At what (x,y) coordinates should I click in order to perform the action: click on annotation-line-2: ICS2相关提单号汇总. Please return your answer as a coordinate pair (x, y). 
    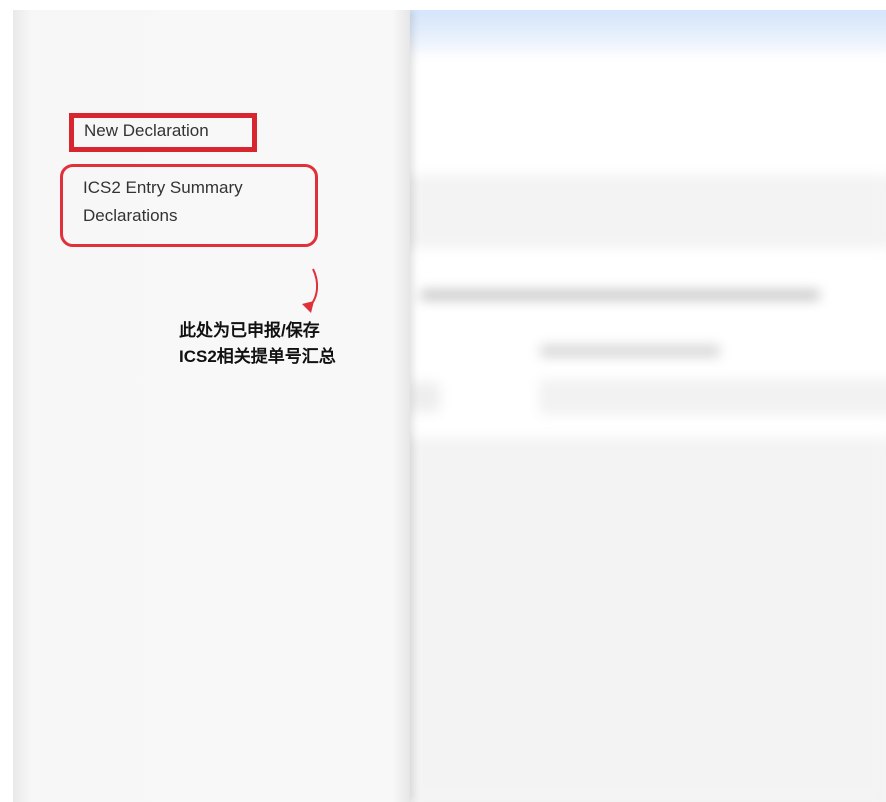
    Looking at the image, I should click on (257, 356).